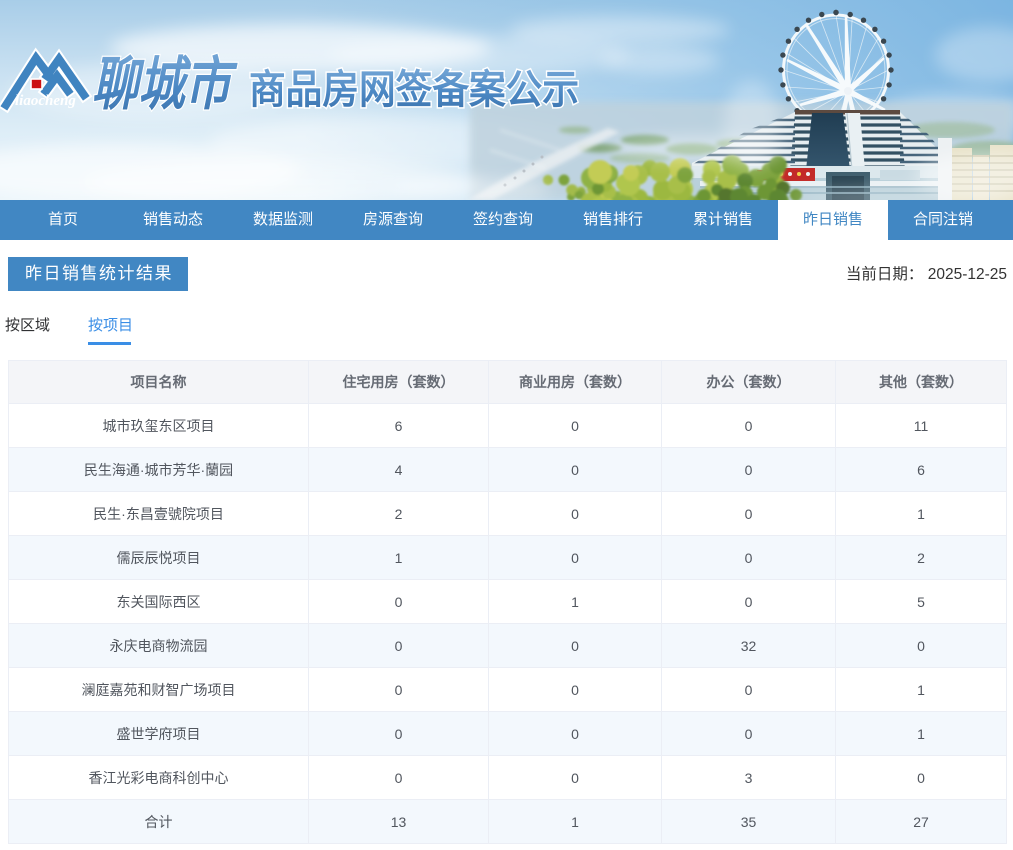 The image size is (1013, 850). I want to click on svg-text: liaocheng, so click(45, 101).